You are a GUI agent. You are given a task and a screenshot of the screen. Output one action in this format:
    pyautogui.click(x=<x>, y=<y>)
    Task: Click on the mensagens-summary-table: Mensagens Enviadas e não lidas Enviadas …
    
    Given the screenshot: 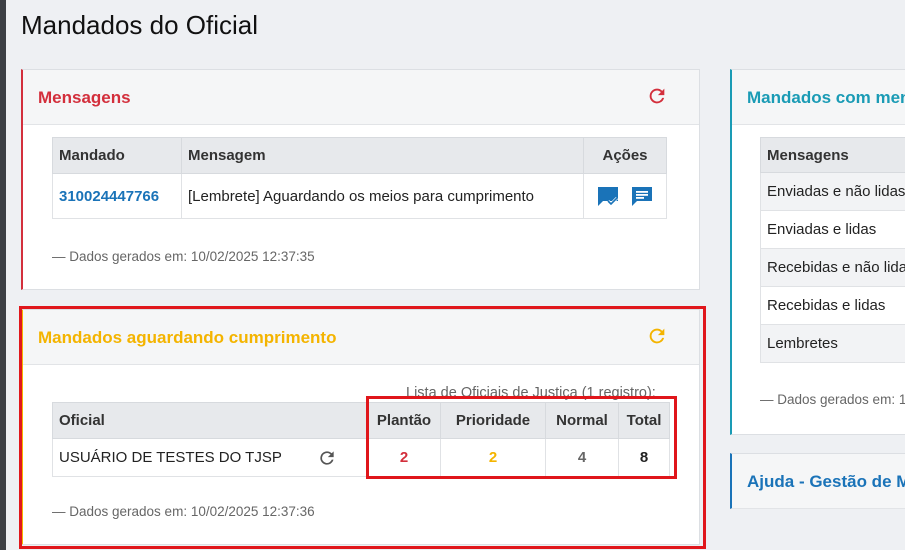 What is the action you would take?
    pyautogui.click(x=832, y=250)
    